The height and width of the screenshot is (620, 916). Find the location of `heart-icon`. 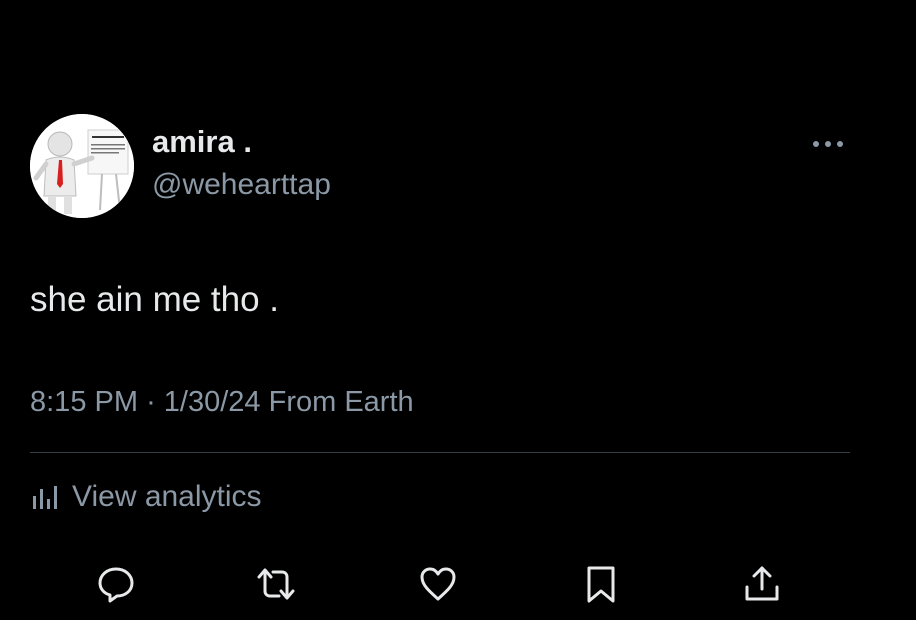

heart-icon is located at coordinates (438, 584).